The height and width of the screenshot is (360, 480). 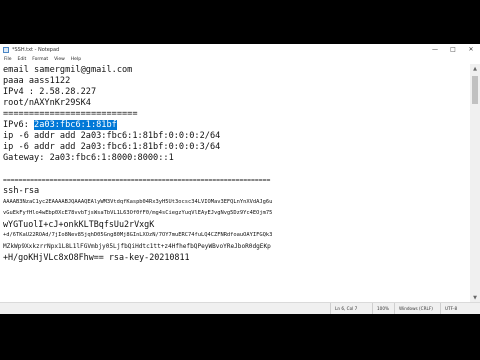 What do you see at coordinates (475, 183) in the screenshot?
I see `vertical-scrollbar: ▲ ▼` at bounding box center [475, 183].